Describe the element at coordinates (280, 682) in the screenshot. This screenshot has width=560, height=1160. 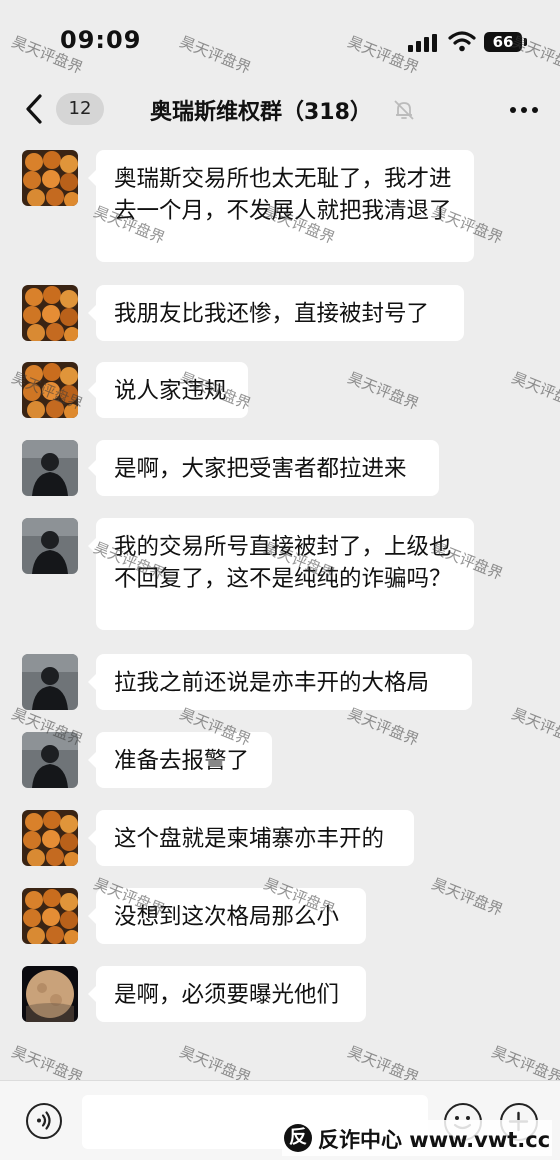
I see `message-bubble: 拉我之前还说是亦丰开的大格局` at that location.